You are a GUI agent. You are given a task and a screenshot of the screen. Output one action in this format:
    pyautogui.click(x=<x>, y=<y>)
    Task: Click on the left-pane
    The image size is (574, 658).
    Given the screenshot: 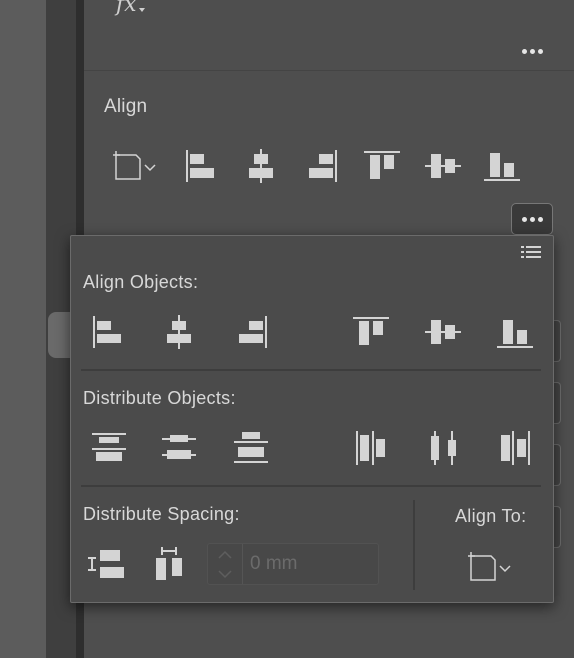 What is the action you would take?
    pyautogui.click(x=23, y=329)
    